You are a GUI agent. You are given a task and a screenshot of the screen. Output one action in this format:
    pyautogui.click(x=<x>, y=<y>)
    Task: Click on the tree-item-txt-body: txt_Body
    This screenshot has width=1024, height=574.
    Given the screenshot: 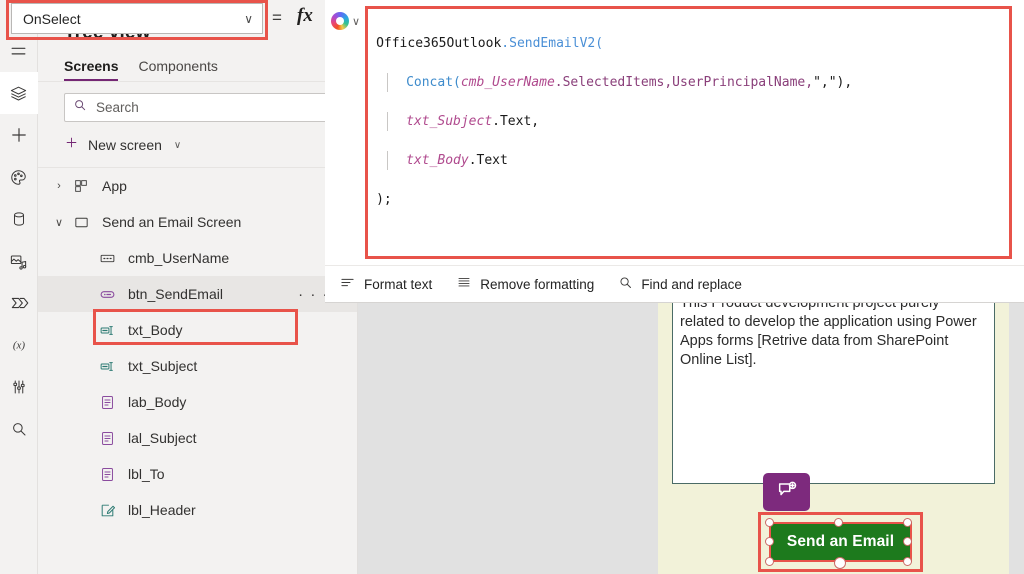 What is the action you would take?
    pyautogui.click(x=197, y=330)
    